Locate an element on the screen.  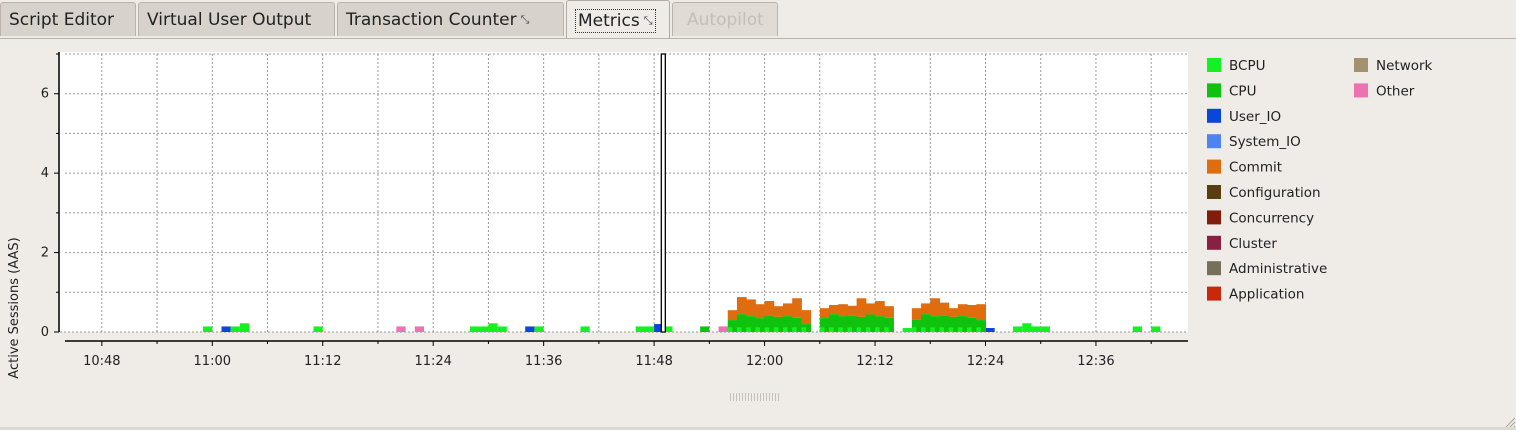
tab-metrics: Metrics ⤡ is located at coordinates (618, 19).